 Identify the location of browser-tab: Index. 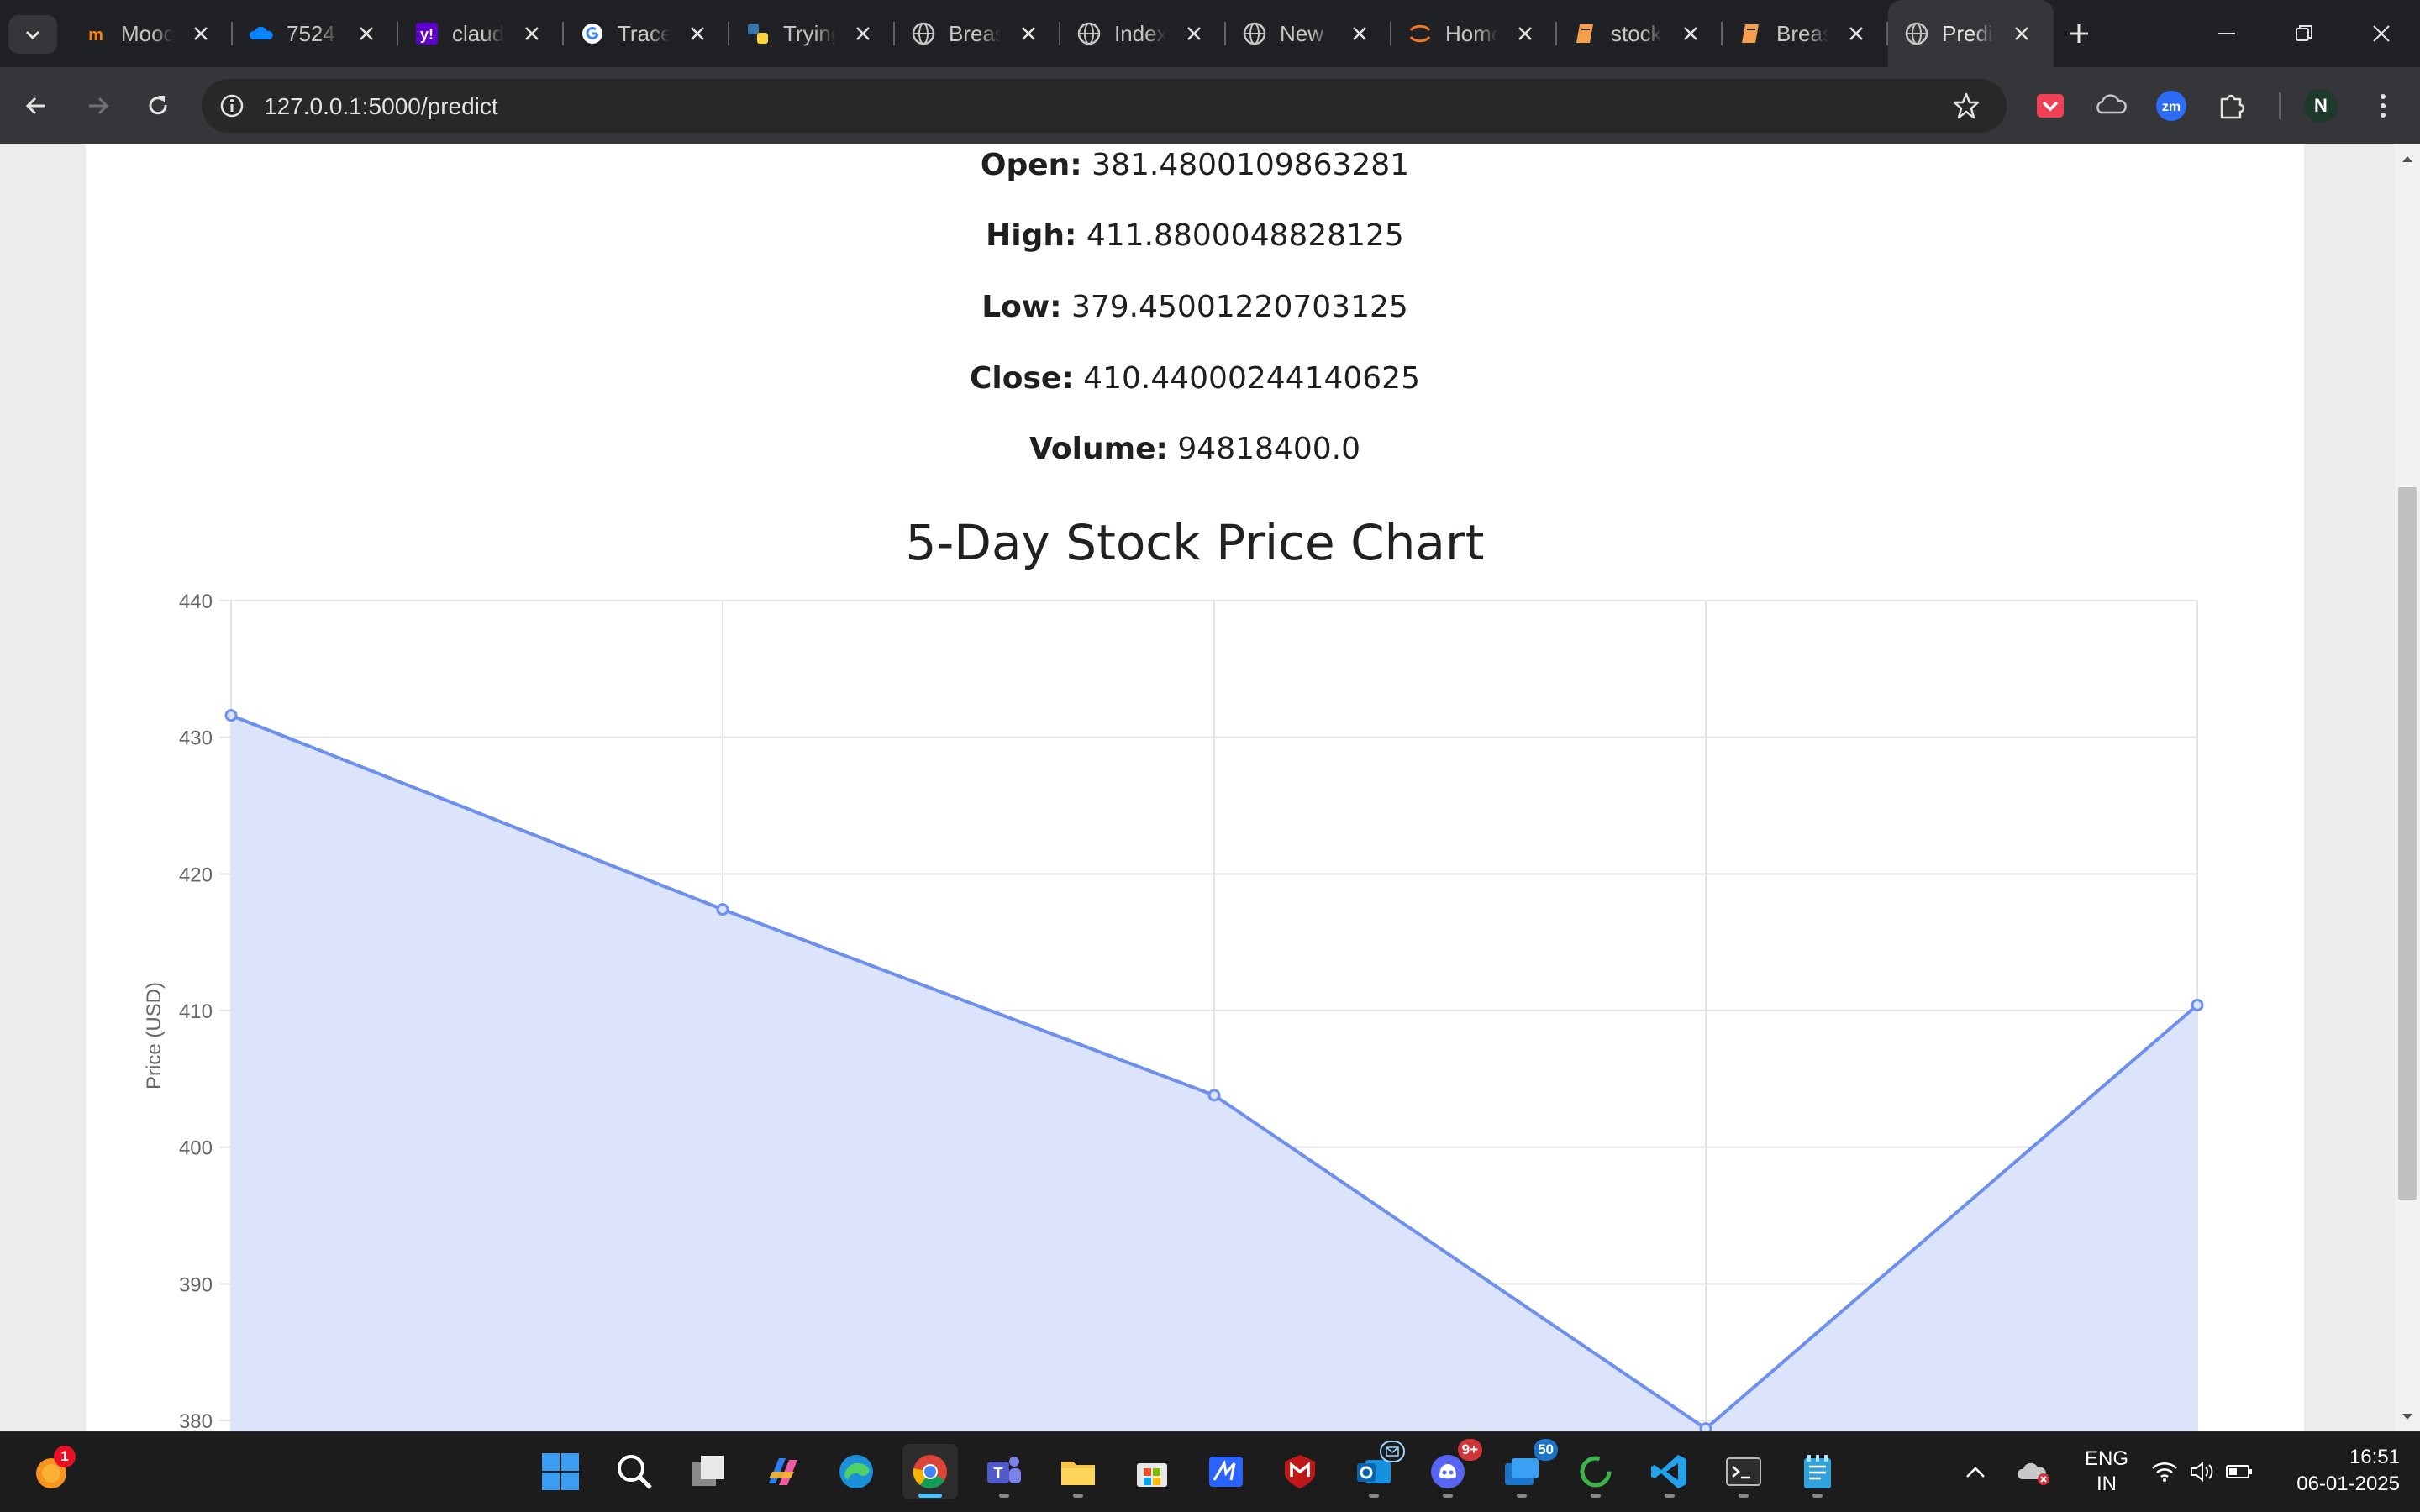
(1143, 33).